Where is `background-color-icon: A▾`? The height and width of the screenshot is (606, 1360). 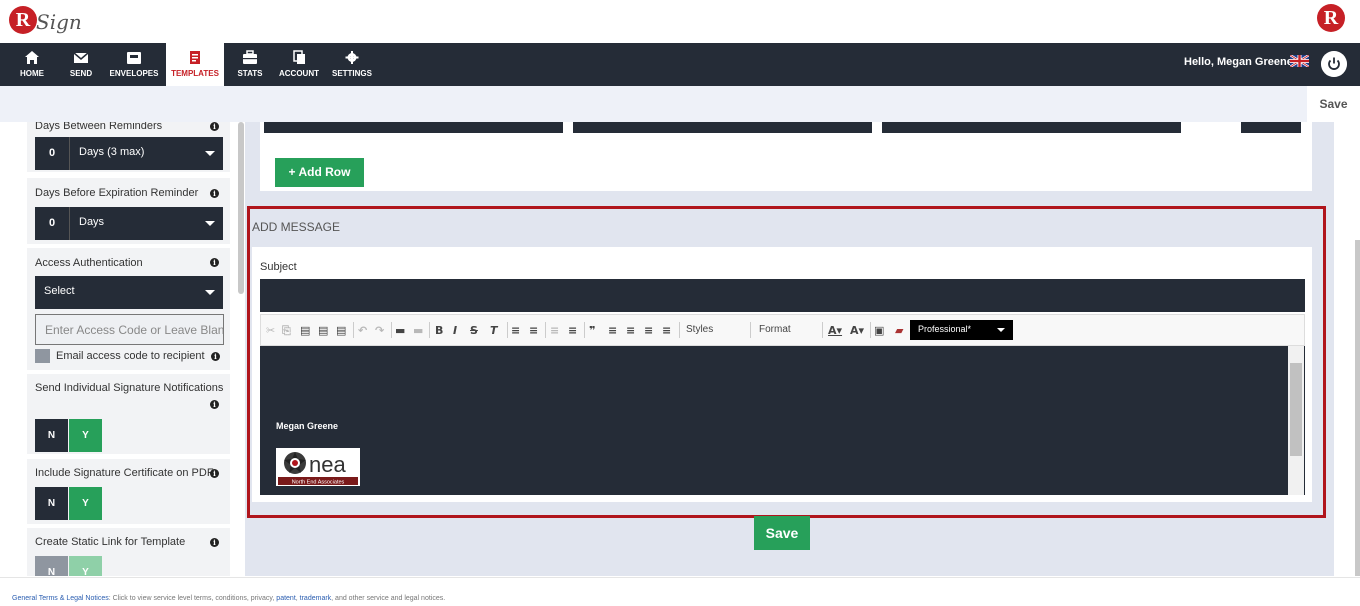 background-color-icon: A▾ is located at coordinates (857, 330).